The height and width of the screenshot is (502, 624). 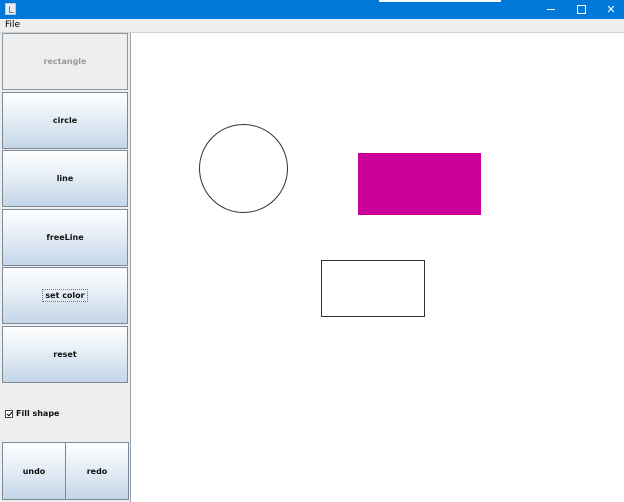 I want to click on drawn-circle, so click(x=243, y=168).